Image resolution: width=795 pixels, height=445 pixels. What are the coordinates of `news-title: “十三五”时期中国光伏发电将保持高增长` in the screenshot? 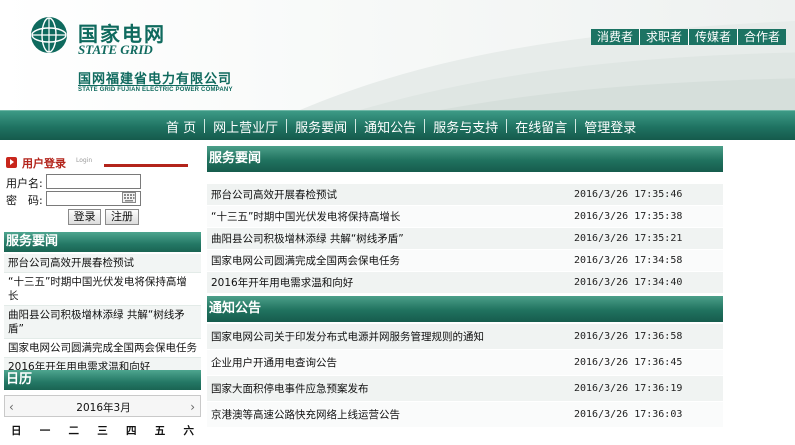 It's located at (305, 217).